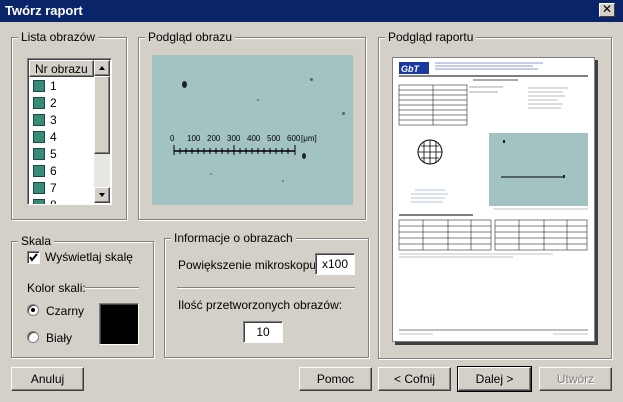  I want to click on list-item-label: 2, so click(53, 103).